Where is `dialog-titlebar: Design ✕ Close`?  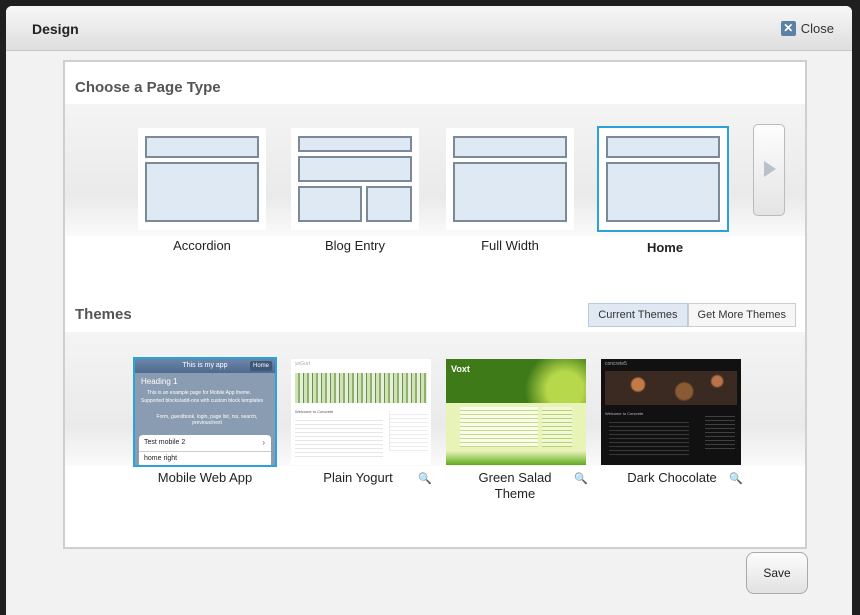
dialog-titlebar: Design ✕ Close is located at coordinates (429, 28).